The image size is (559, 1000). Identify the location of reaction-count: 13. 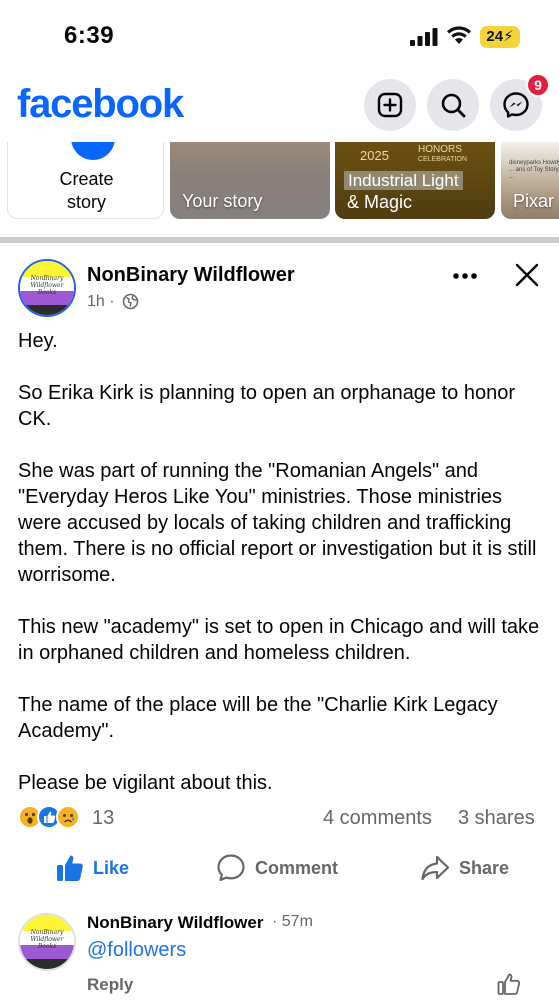
(103, 818).